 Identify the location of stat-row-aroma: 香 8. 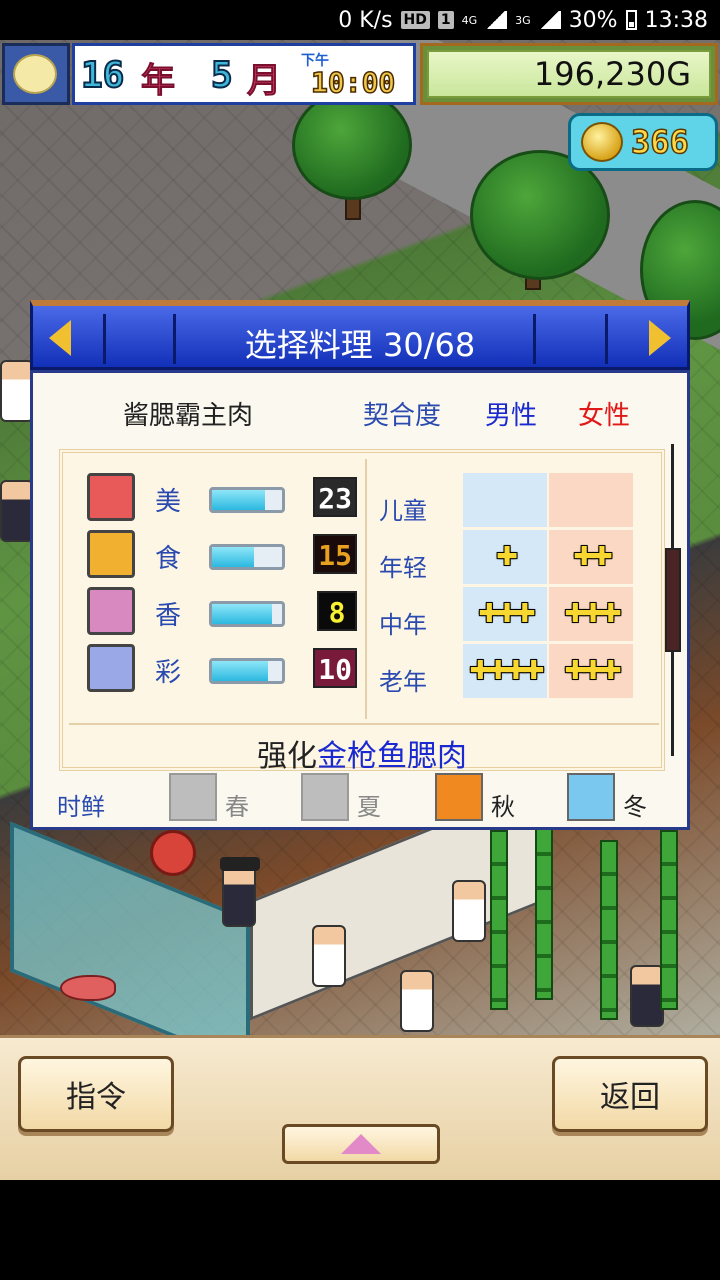
(222, 612).